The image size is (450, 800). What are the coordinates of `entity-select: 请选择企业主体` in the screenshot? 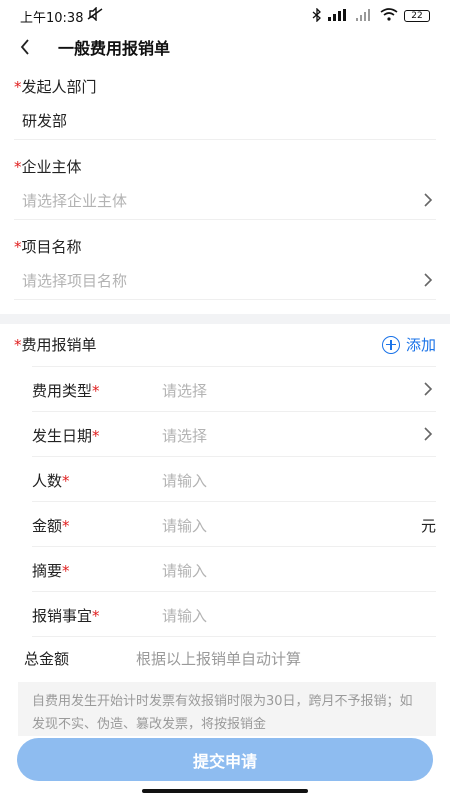 It's located at (74, 200).